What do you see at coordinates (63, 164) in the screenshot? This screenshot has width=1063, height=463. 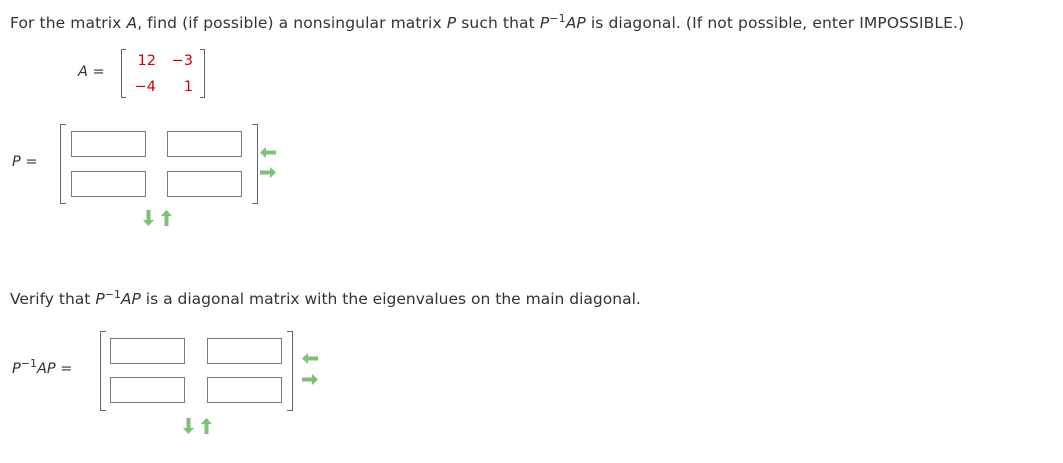 I see `matrix-p-left-bracket` at bounding box center [63, 164].